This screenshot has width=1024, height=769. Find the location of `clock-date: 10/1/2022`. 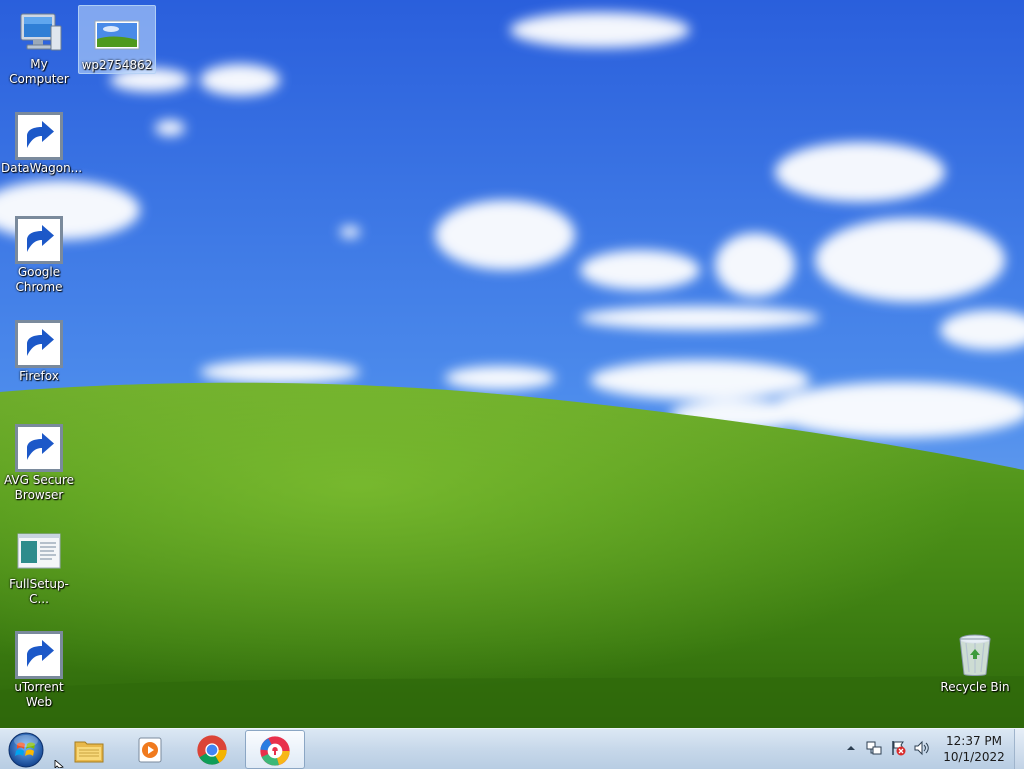

clock-date: 10/1/2022 is located at coordinates (974, 757).